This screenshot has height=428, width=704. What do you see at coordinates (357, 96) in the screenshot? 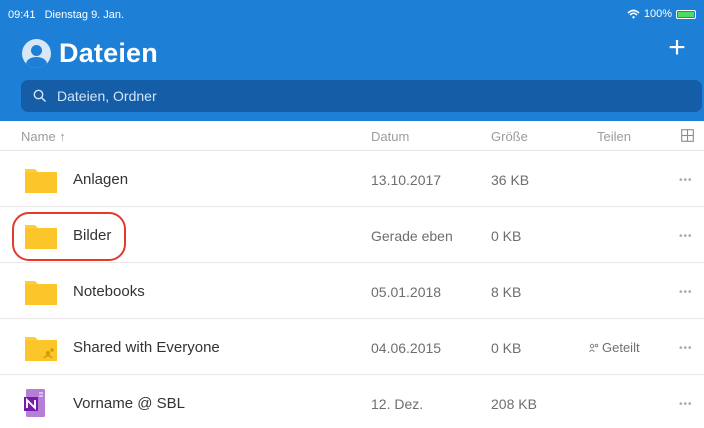
I see `search-input` at bounding box center [357, 96].